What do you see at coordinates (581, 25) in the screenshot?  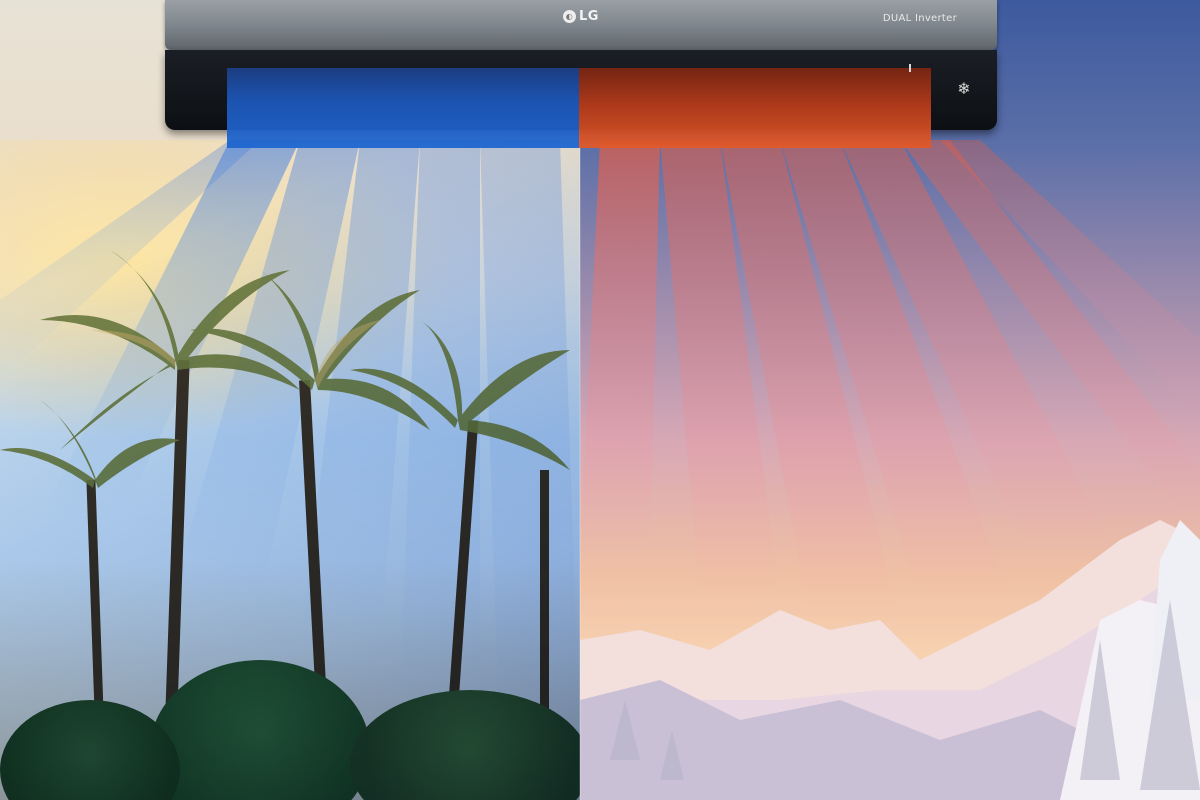 I see `ac-front-panel` at bounding box center [581, 25].